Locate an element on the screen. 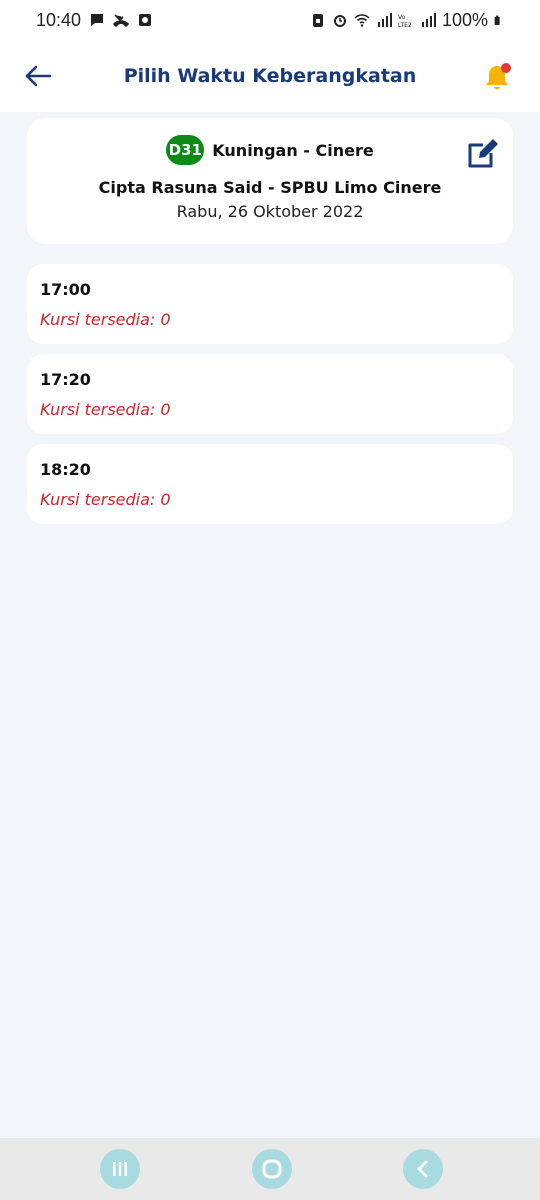 This screenshot has height=1200, width=540. sim-lock-icon is located at coordinates (317, 20).